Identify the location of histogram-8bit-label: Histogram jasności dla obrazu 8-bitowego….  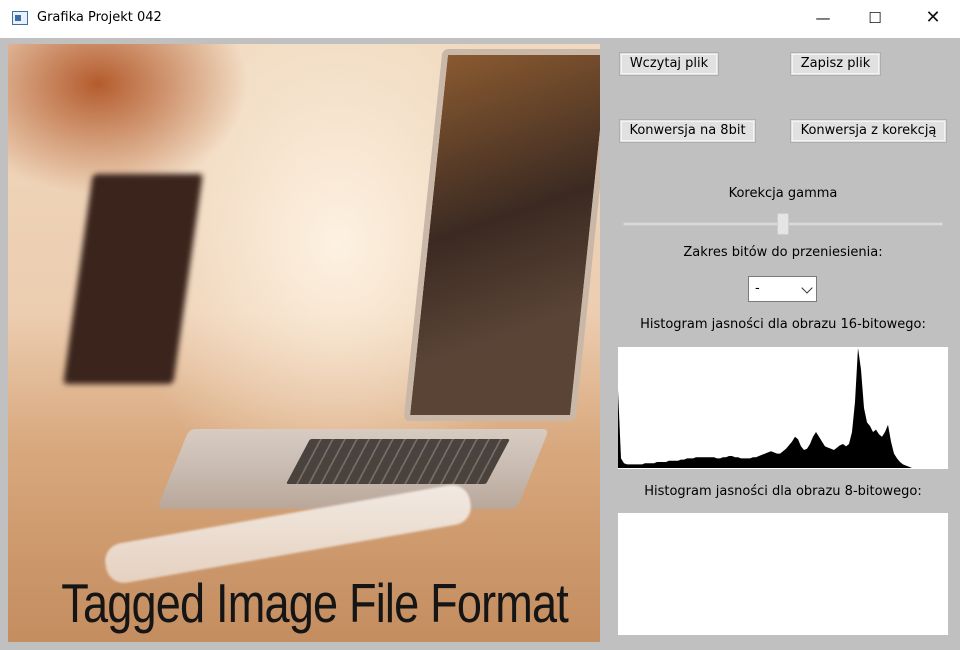
(783, 491).